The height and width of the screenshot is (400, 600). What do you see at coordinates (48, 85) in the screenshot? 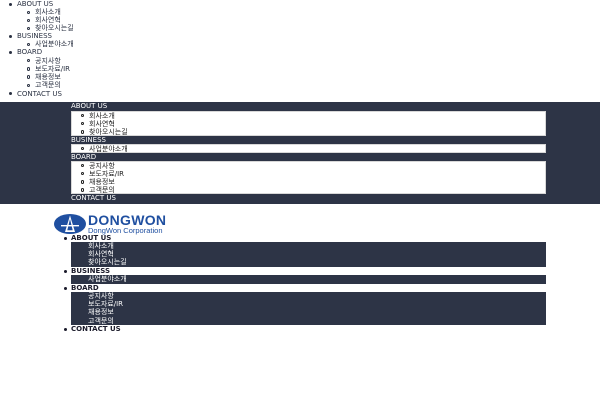
I see `nav-sublabel: 고객문의` at bounding box center [48, 85].